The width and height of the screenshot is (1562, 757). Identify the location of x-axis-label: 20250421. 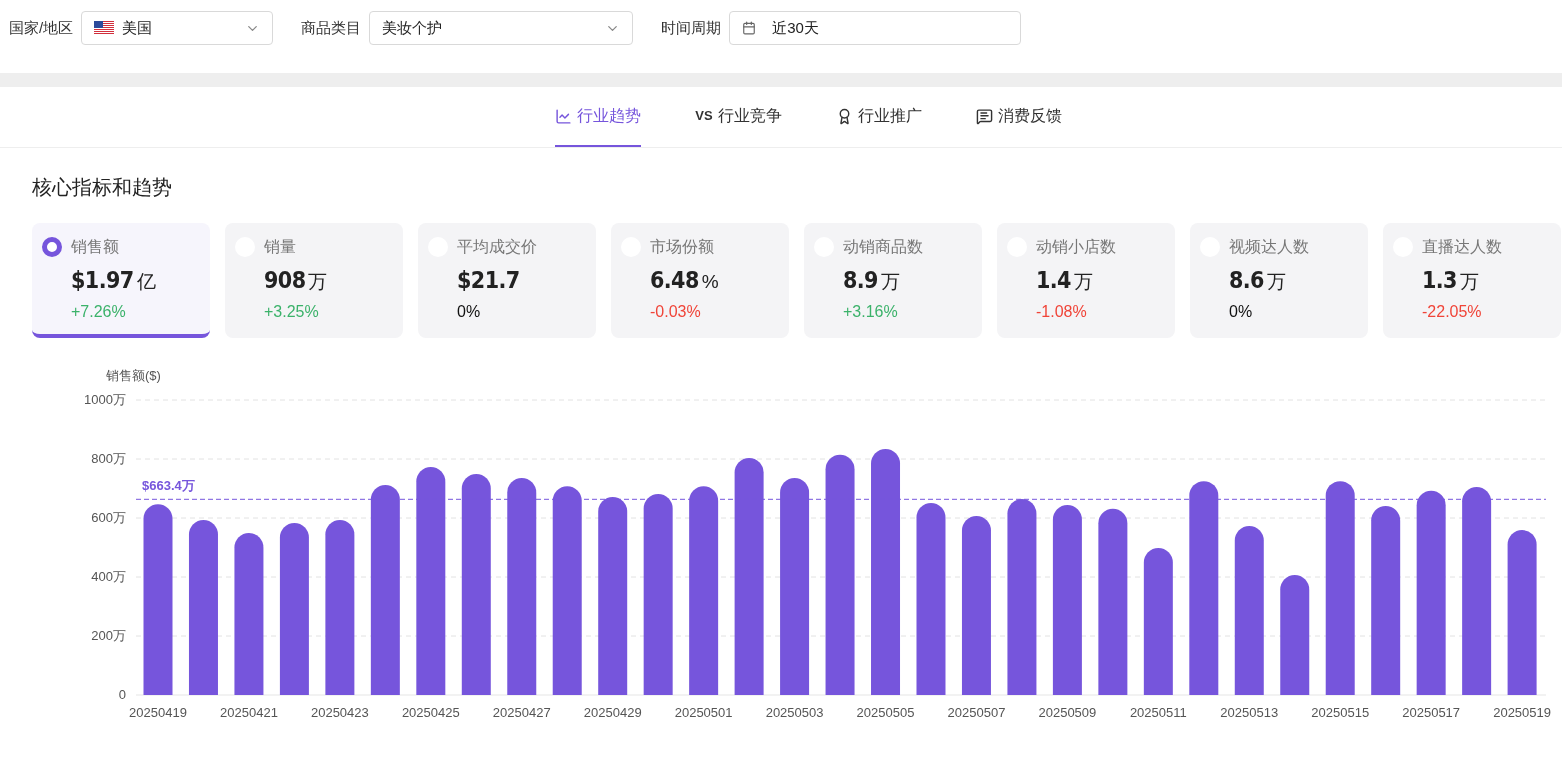
(249, 712).